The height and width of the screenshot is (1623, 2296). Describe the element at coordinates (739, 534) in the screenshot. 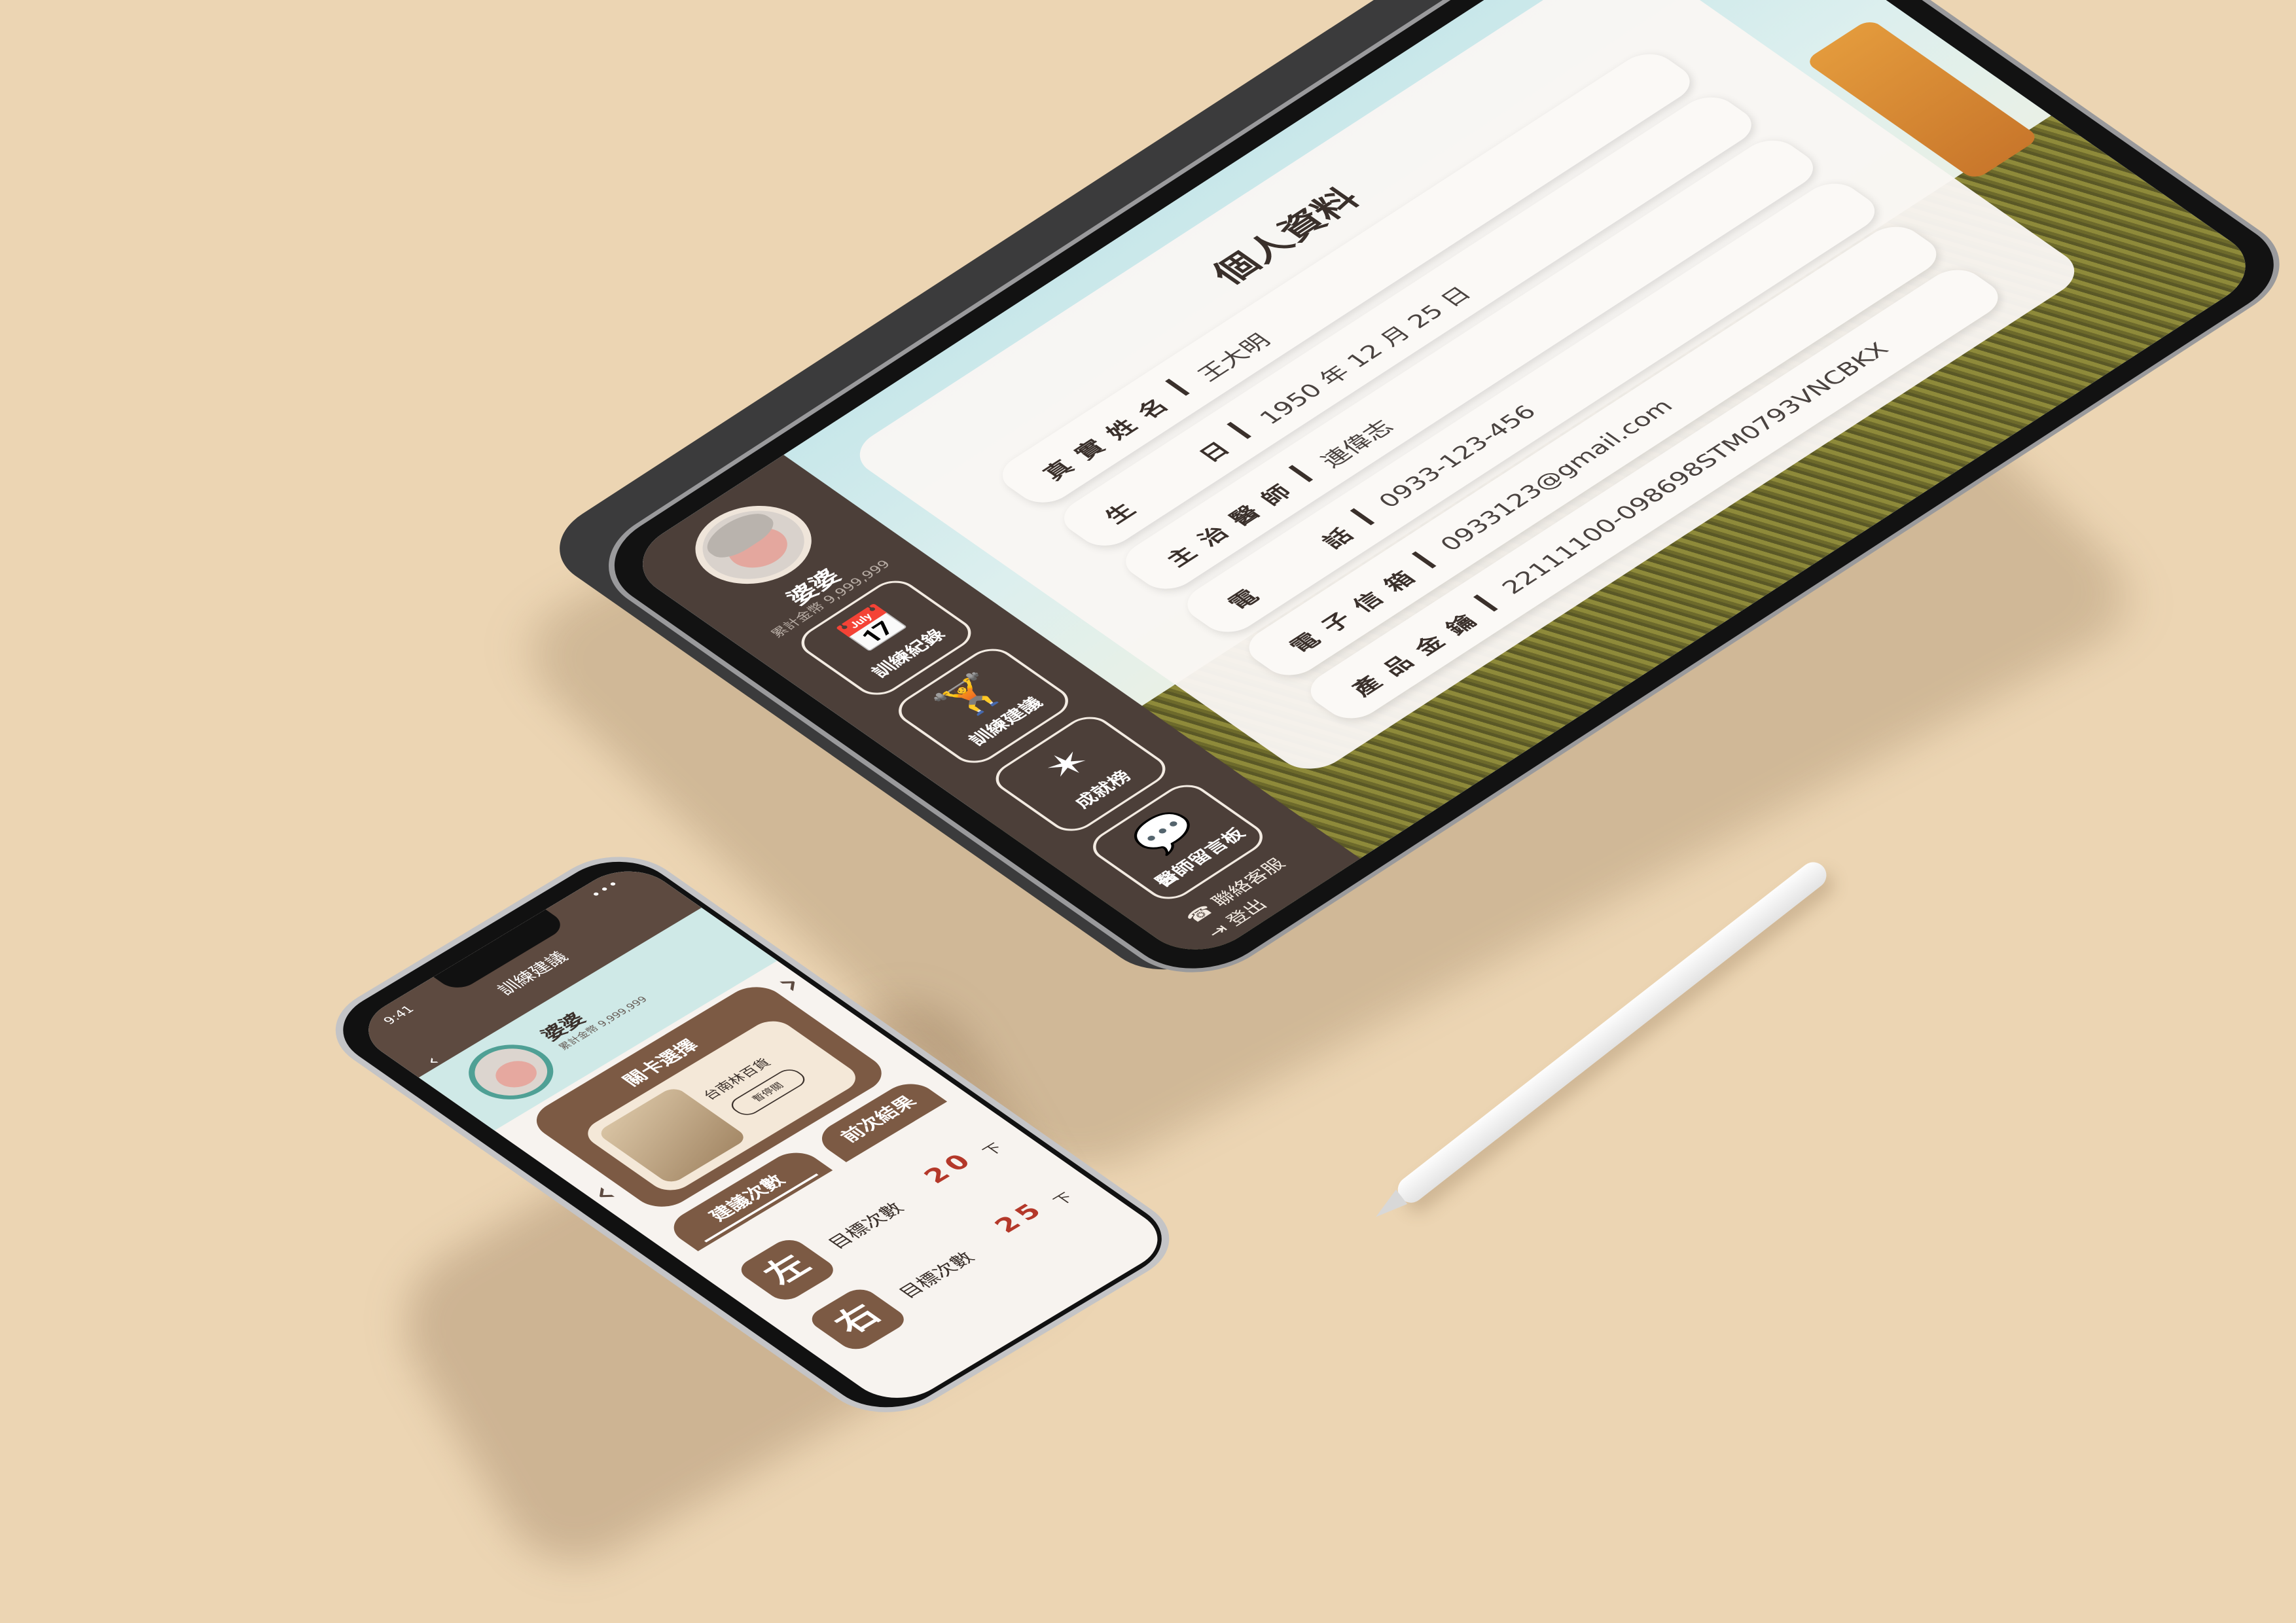

I see `avatar-hair` at that location.